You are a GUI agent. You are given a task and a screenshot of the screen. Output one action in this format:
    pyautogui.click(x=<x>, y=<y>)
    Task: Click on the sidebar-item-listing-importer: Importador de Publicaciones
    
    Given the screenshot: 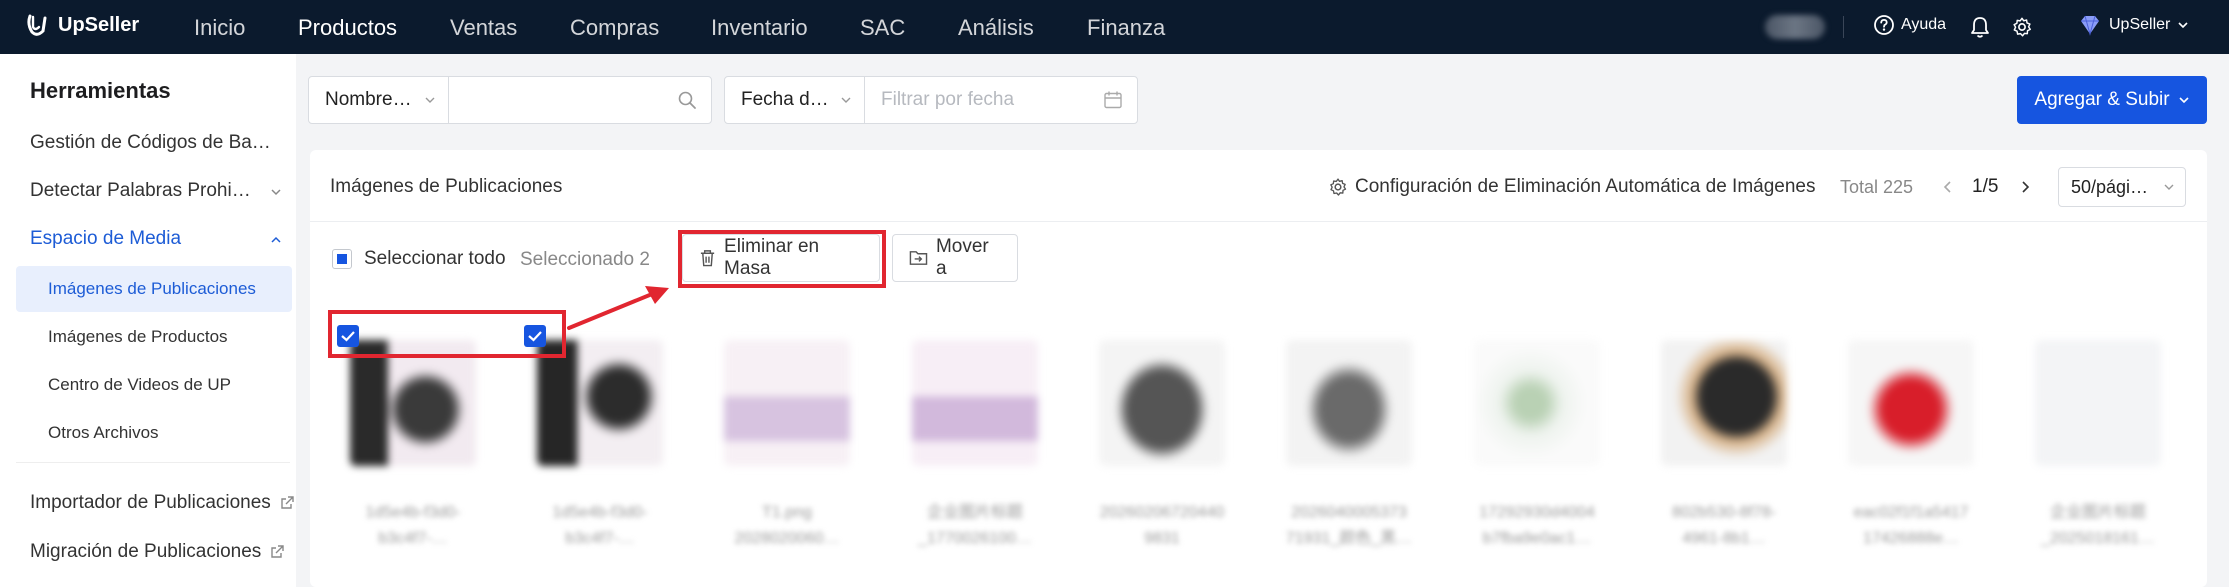 What is the action you would take?
    pyautogui.click(x=162, y=503)
    